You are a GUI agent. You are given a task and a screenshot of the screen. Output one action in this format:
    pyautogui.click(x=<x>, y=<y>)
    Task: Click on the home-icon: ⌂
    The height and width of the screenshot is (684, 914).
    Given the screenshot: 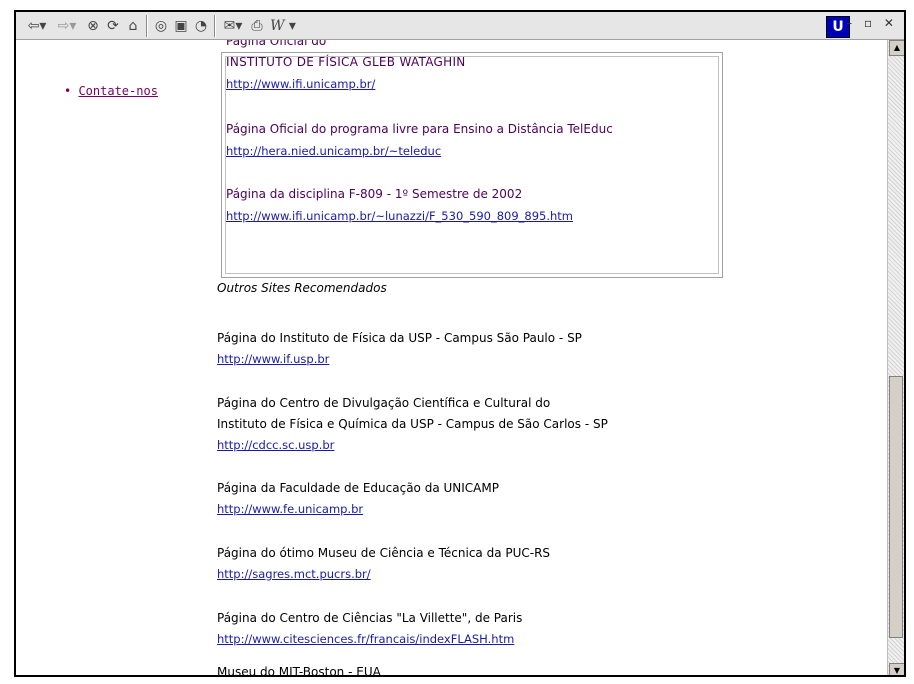 What is the action you would take?
    pyautogui.click(x=133, y=26)
    